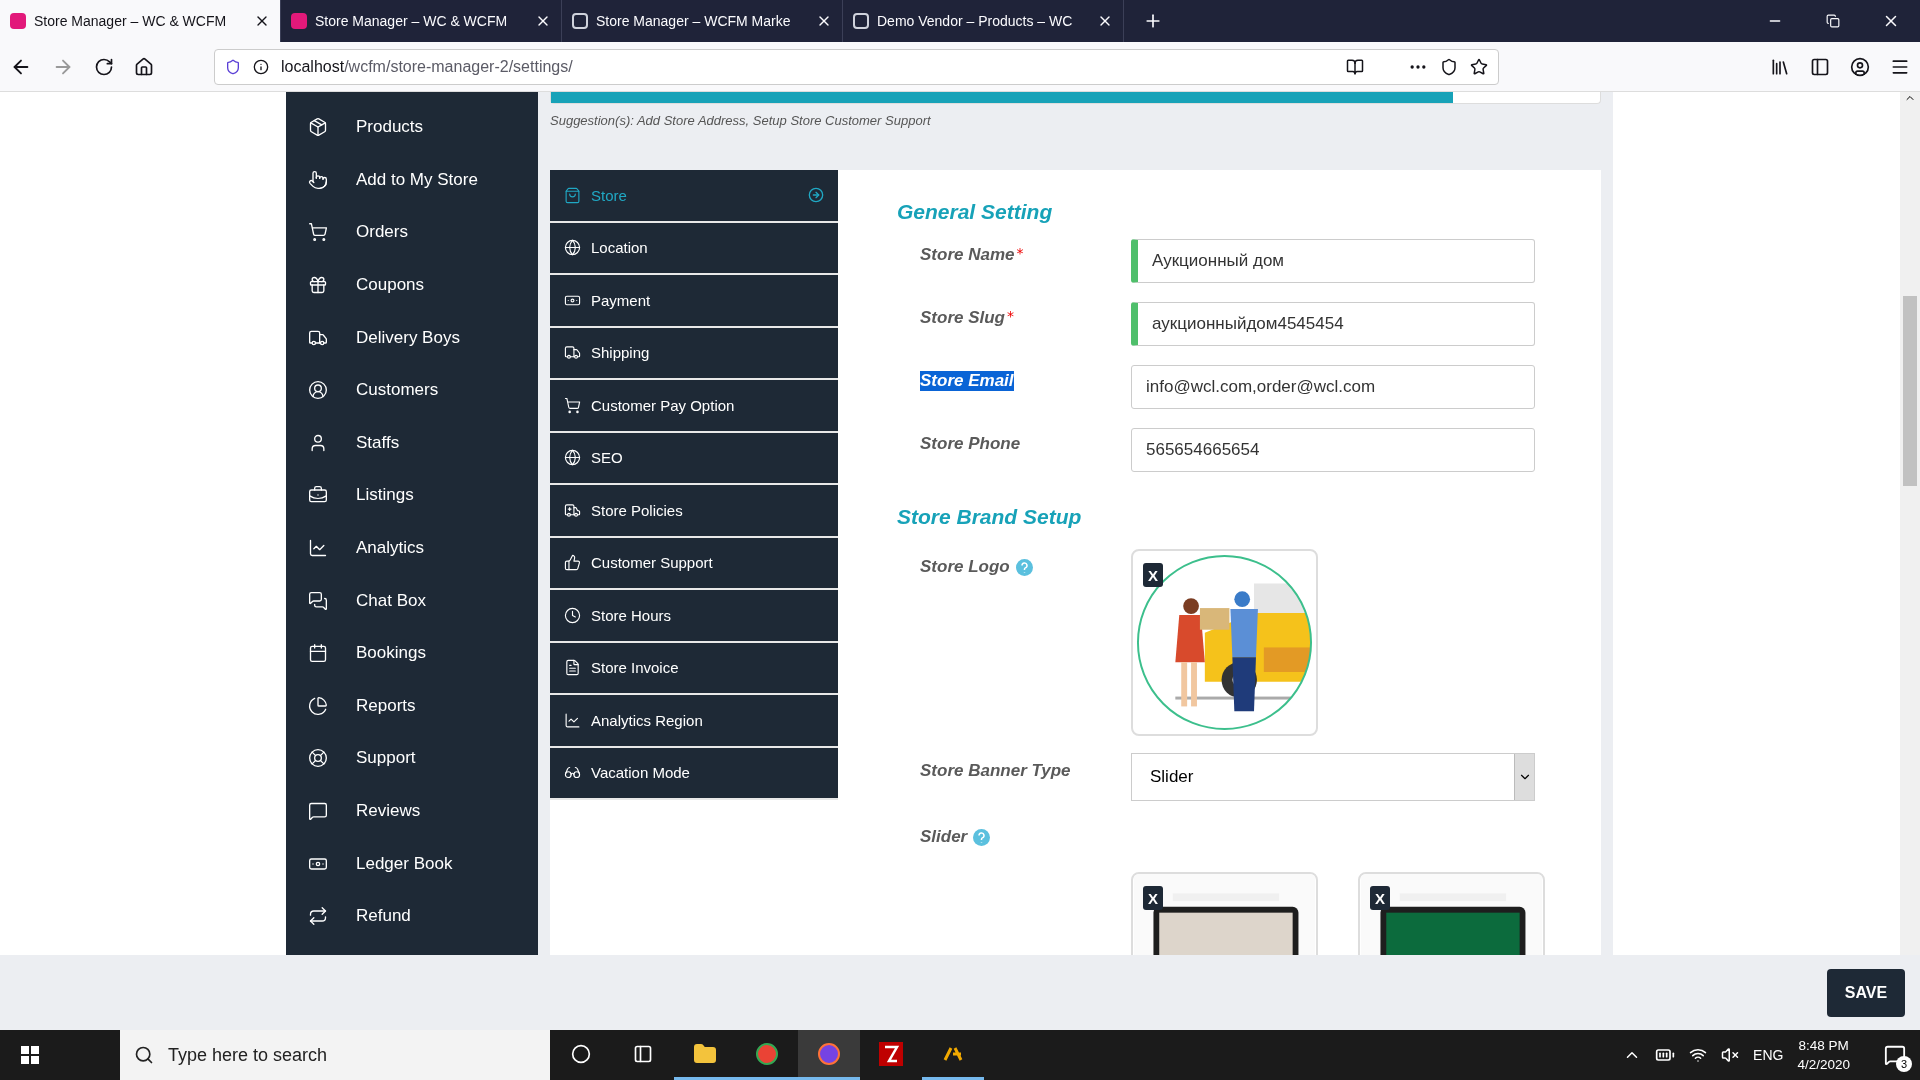 This screenshot has height=1080, width=1920. Describe the element at coordinates (572, 668) in the screenshot. I see `document-icon` at that location.